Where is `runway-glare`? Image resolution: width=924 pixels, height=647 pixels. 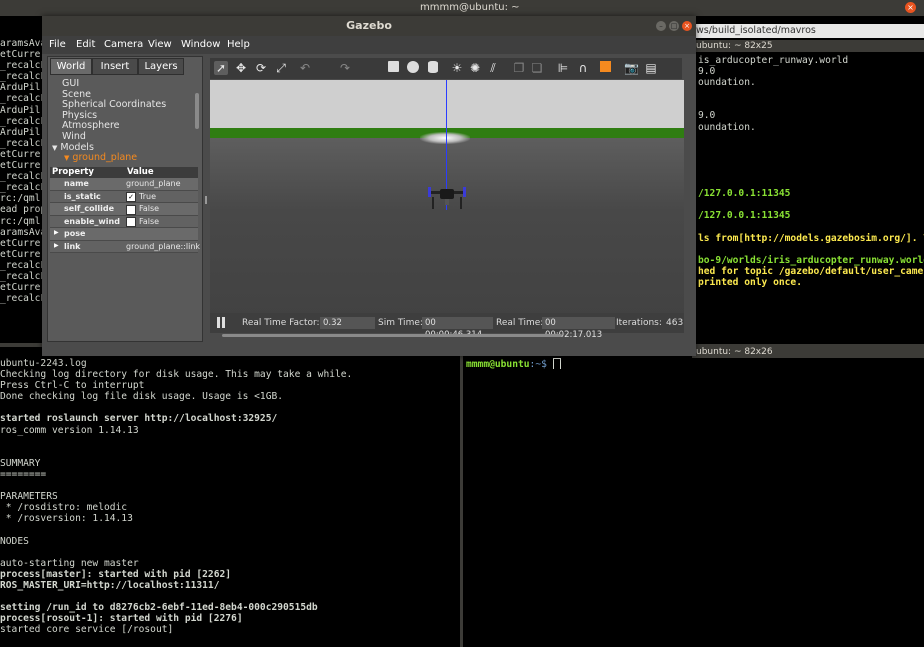 runway-glare is located at coordinates (445, 138).